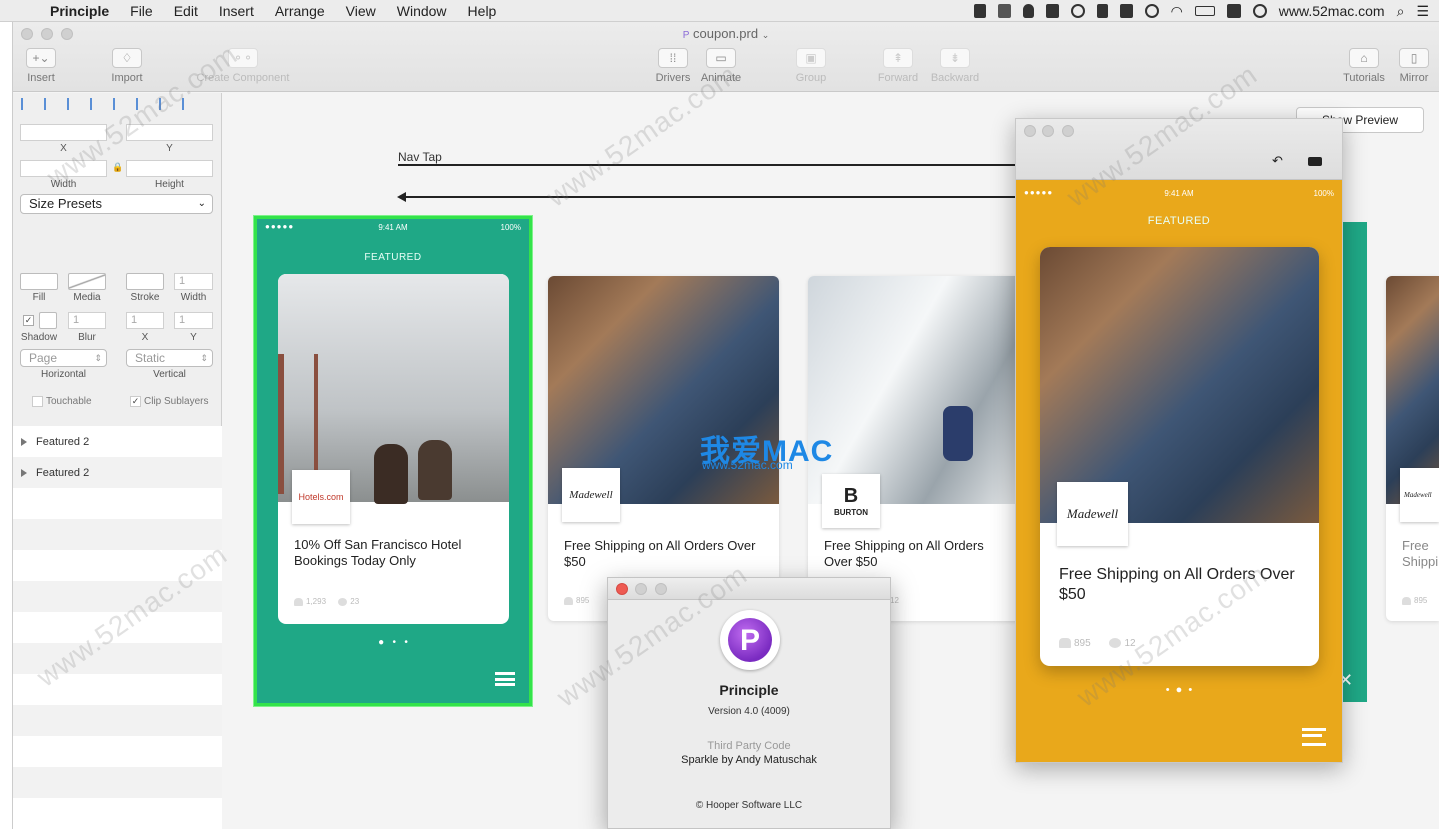  What do you see at coordinates (169, 168) in the screenshot?
I see `height-field` at bounding box center [169, 168].